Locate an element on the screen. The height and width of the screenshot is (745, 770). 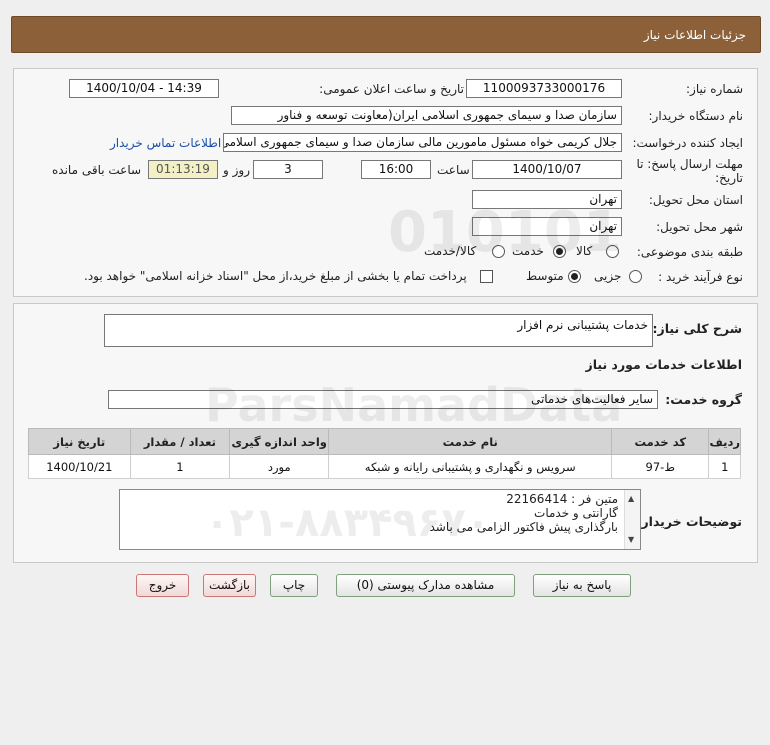
category-option-goods: کالا is located at coordinates (584, 251).